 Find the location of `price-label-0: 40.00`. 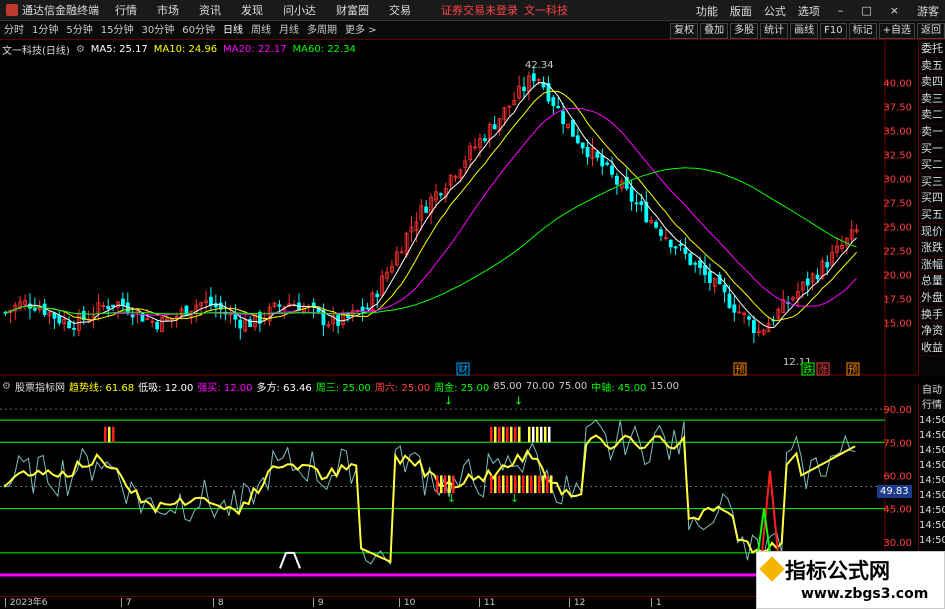

price-label-0: 40.00 is located at coordinates (897, 83).